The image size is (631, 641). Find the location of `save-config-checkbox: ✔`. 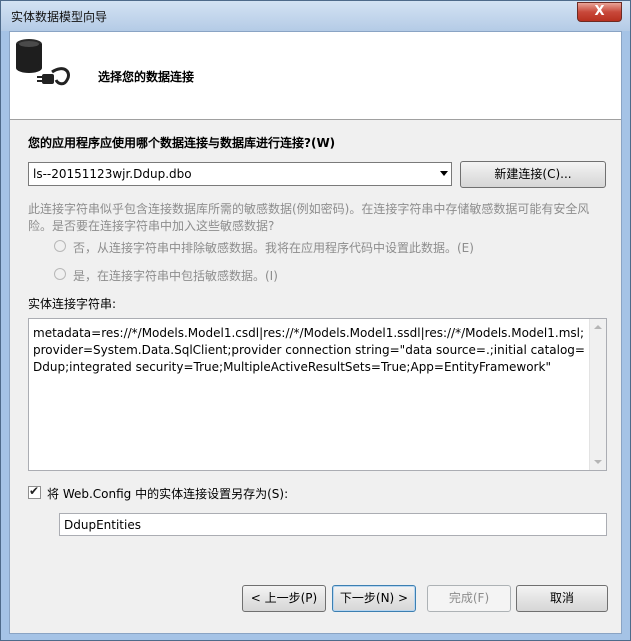

save-config-checkbox: ✔ is located at coordinates (34, 491).